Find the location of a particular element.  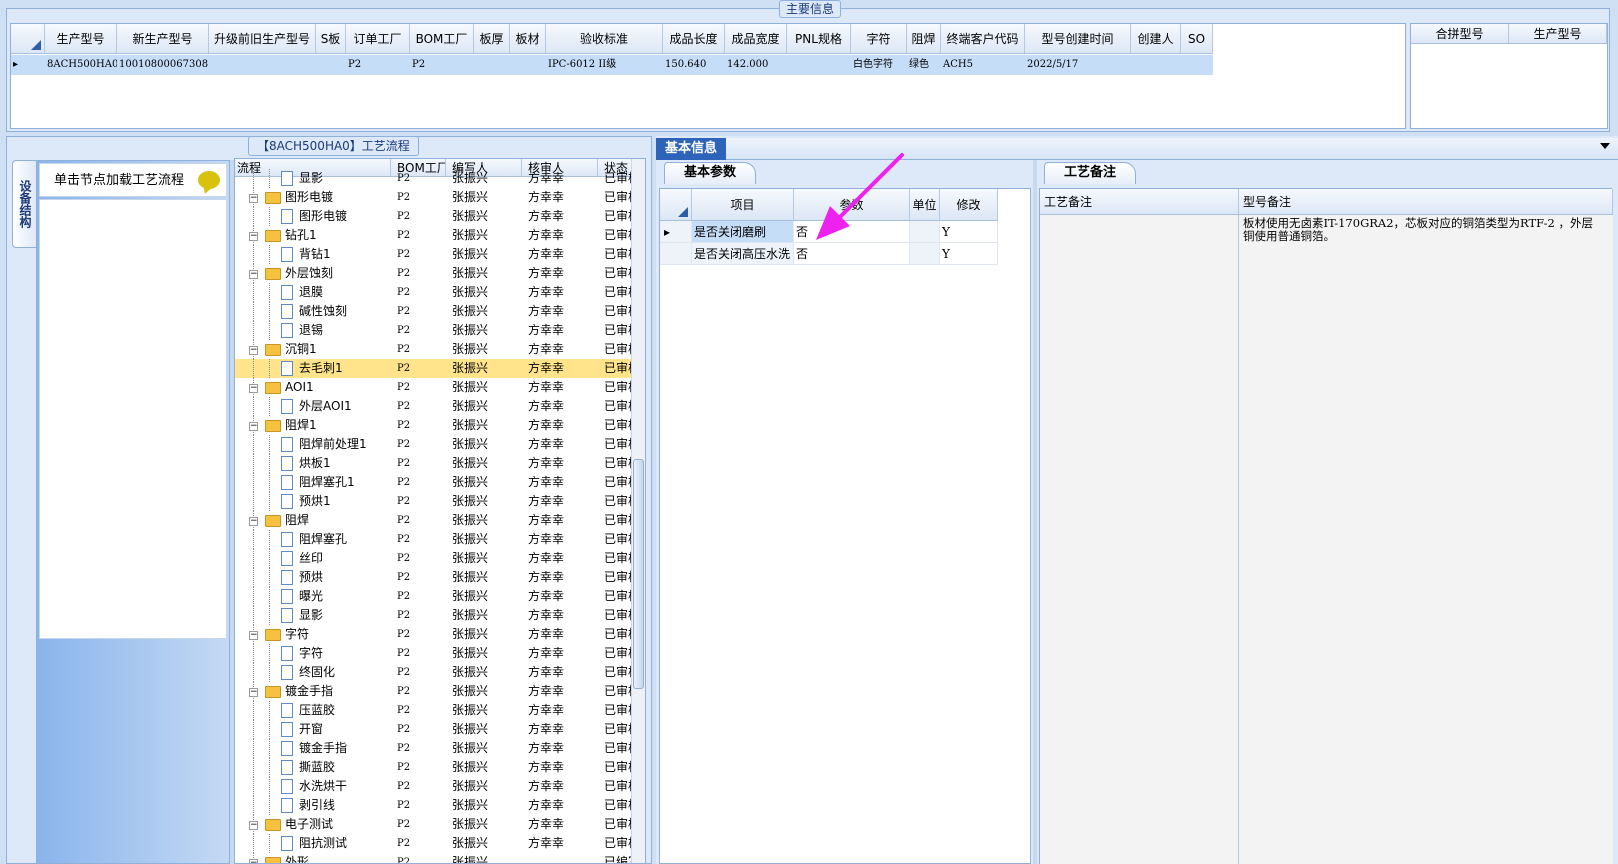

tree-node: 背钻1 P2 张振兴 方幸幸 已审核 is located at coordinates (434, 254).